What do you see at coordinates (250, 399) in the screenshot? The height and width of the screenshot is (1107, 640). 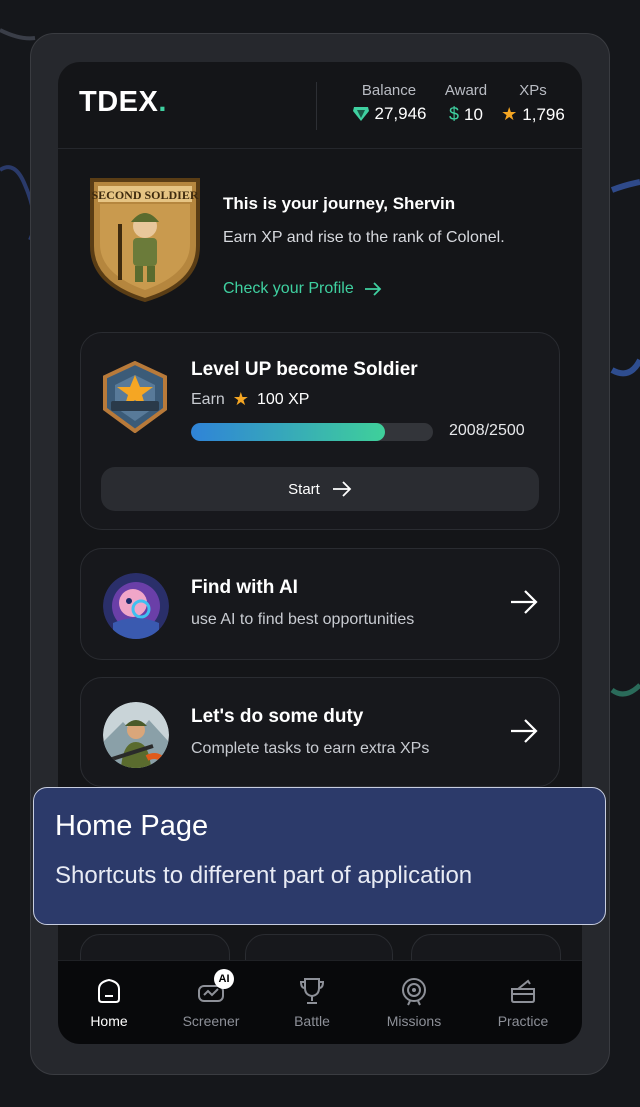 I see `level-reward: Earn ★ 100 XP` at bounding box center [250, 399].